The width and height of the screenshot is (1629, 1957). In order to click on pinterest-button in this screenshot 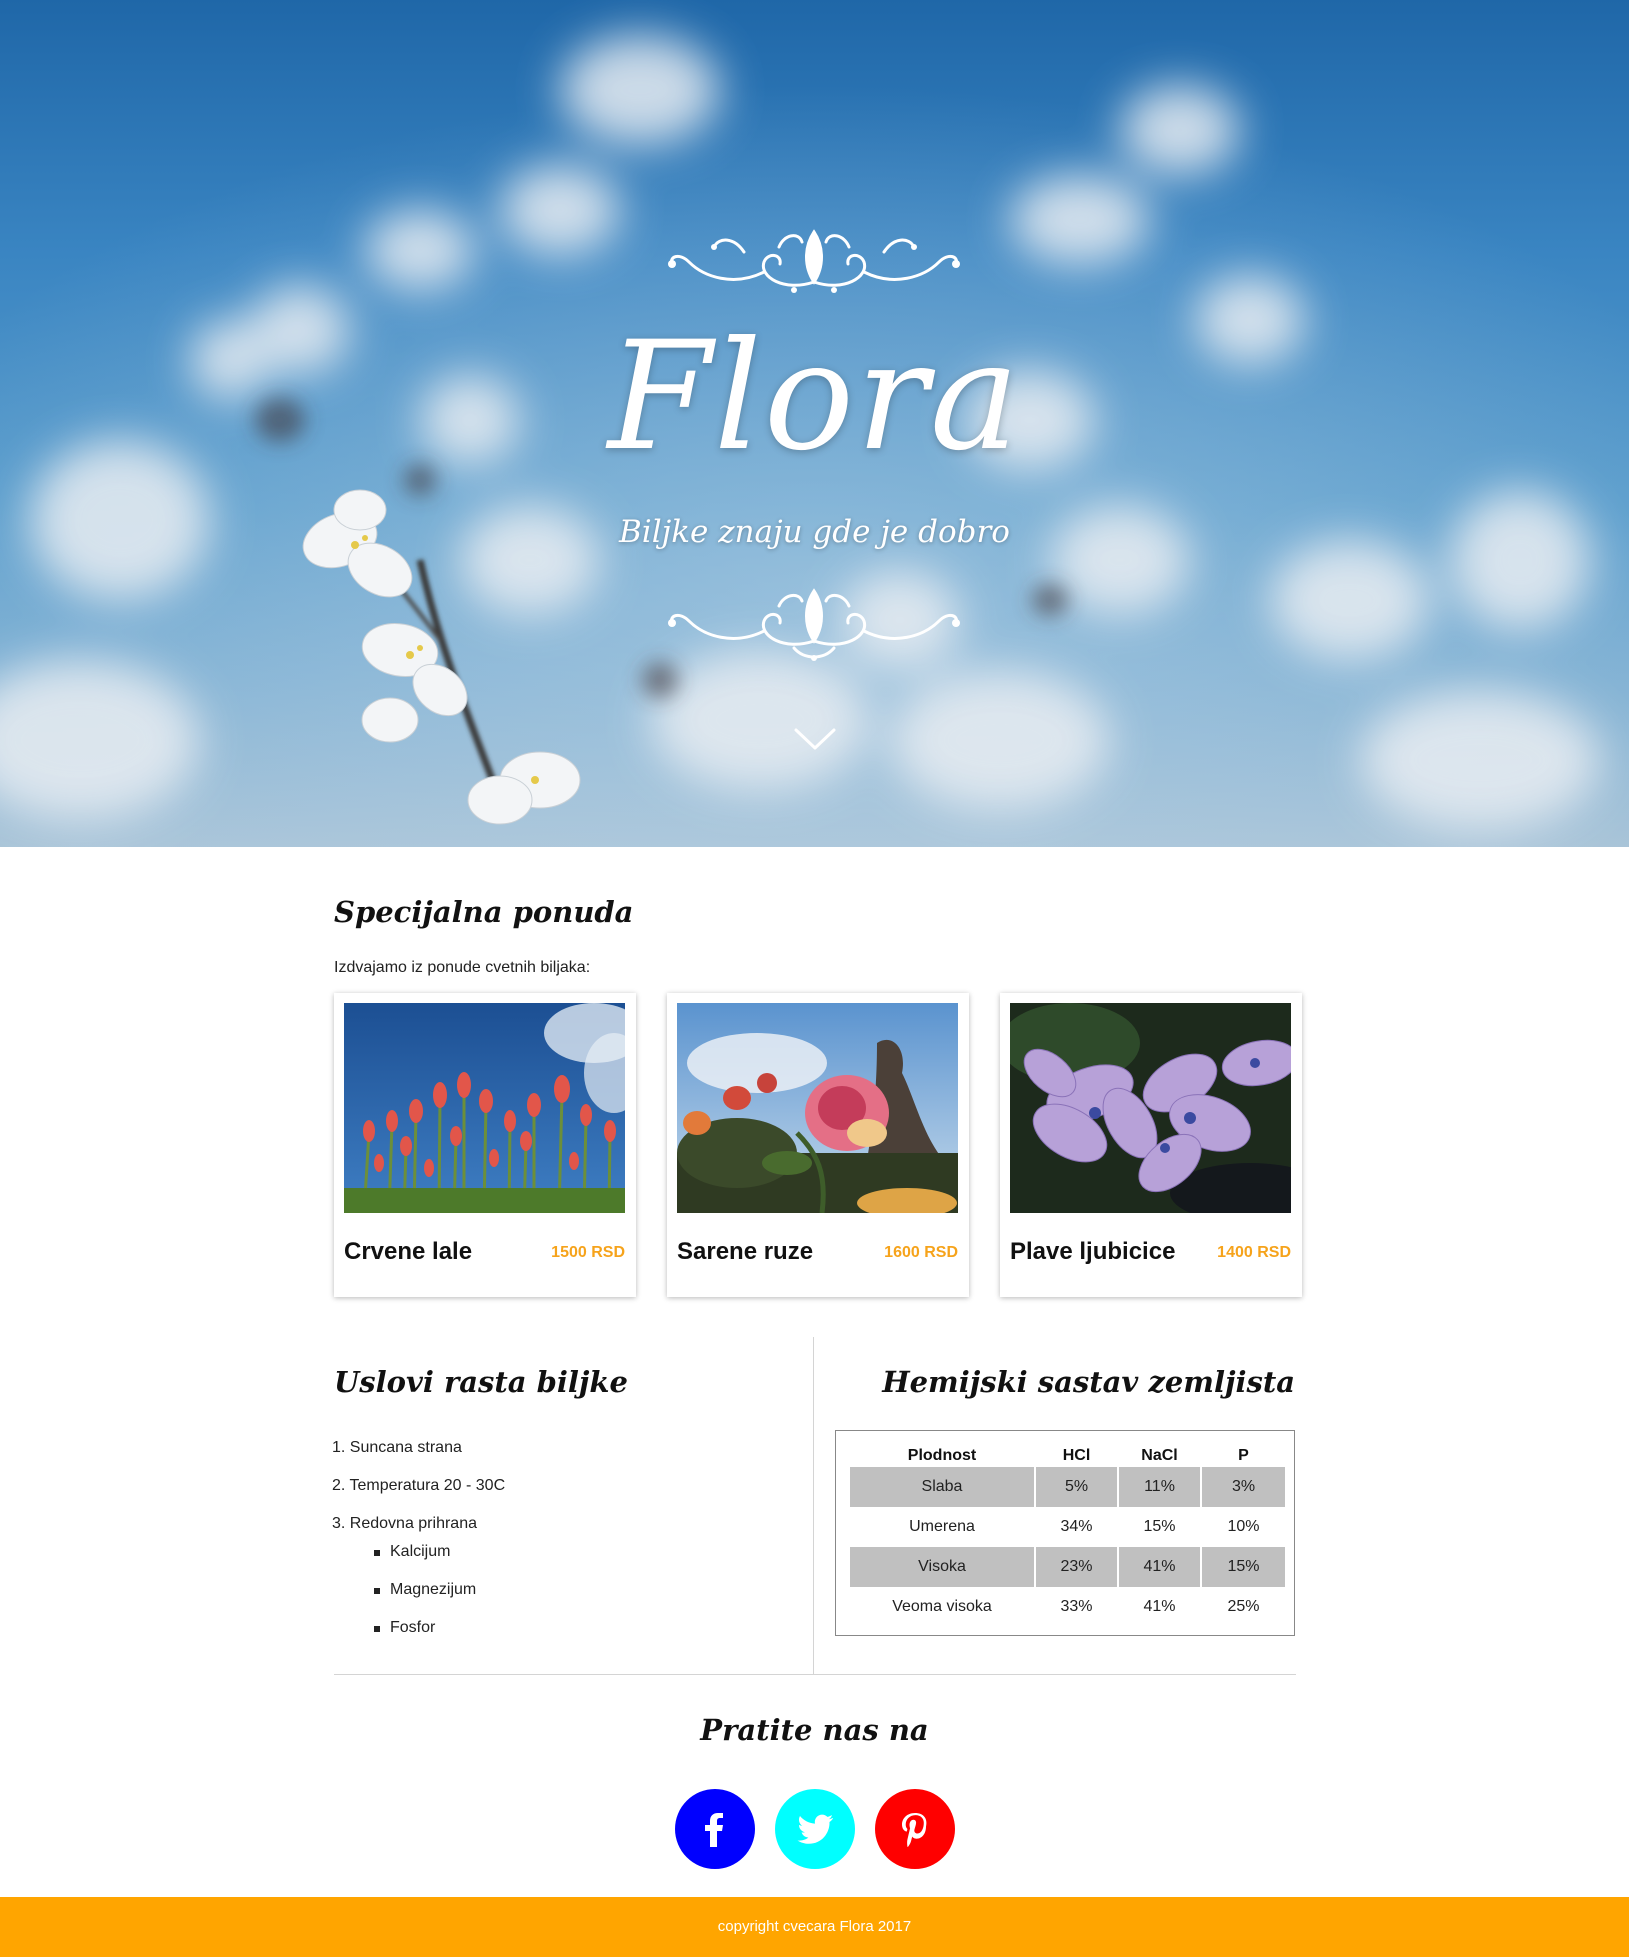, I will do `click(915, 1829)`.